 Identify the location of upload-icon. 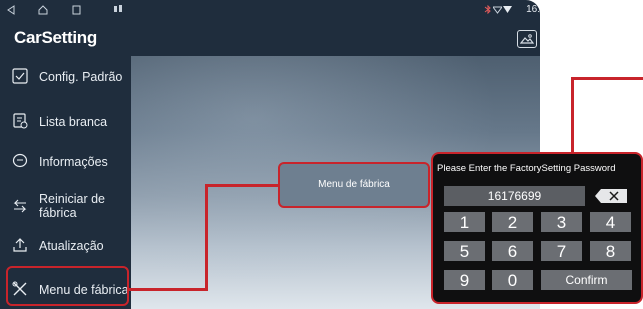
(20, 245).